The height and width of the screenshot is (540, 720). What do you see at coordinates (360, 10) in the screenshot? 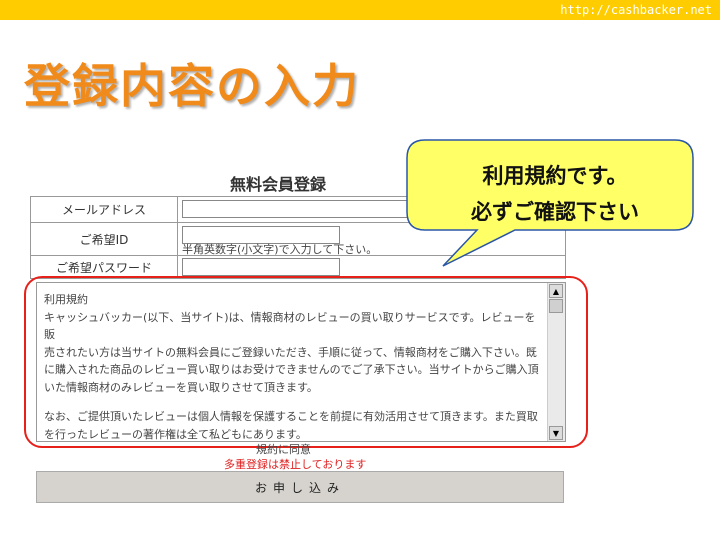
I see `top-bar: http://cashbacker.net` at bounding box center [360, 10].